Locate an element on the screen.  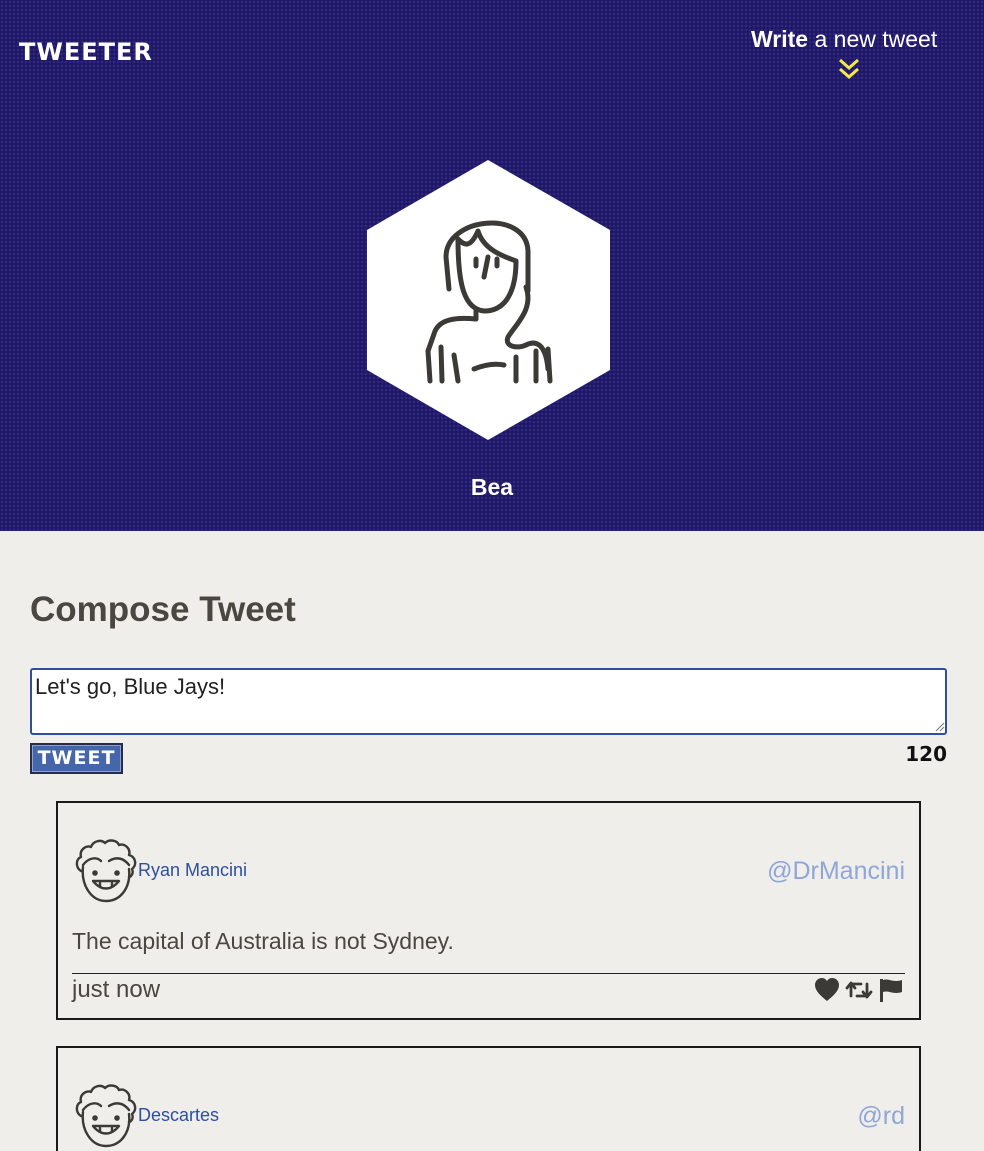
tweet-author-name: Descartes is located at coordinates (178, 1115).